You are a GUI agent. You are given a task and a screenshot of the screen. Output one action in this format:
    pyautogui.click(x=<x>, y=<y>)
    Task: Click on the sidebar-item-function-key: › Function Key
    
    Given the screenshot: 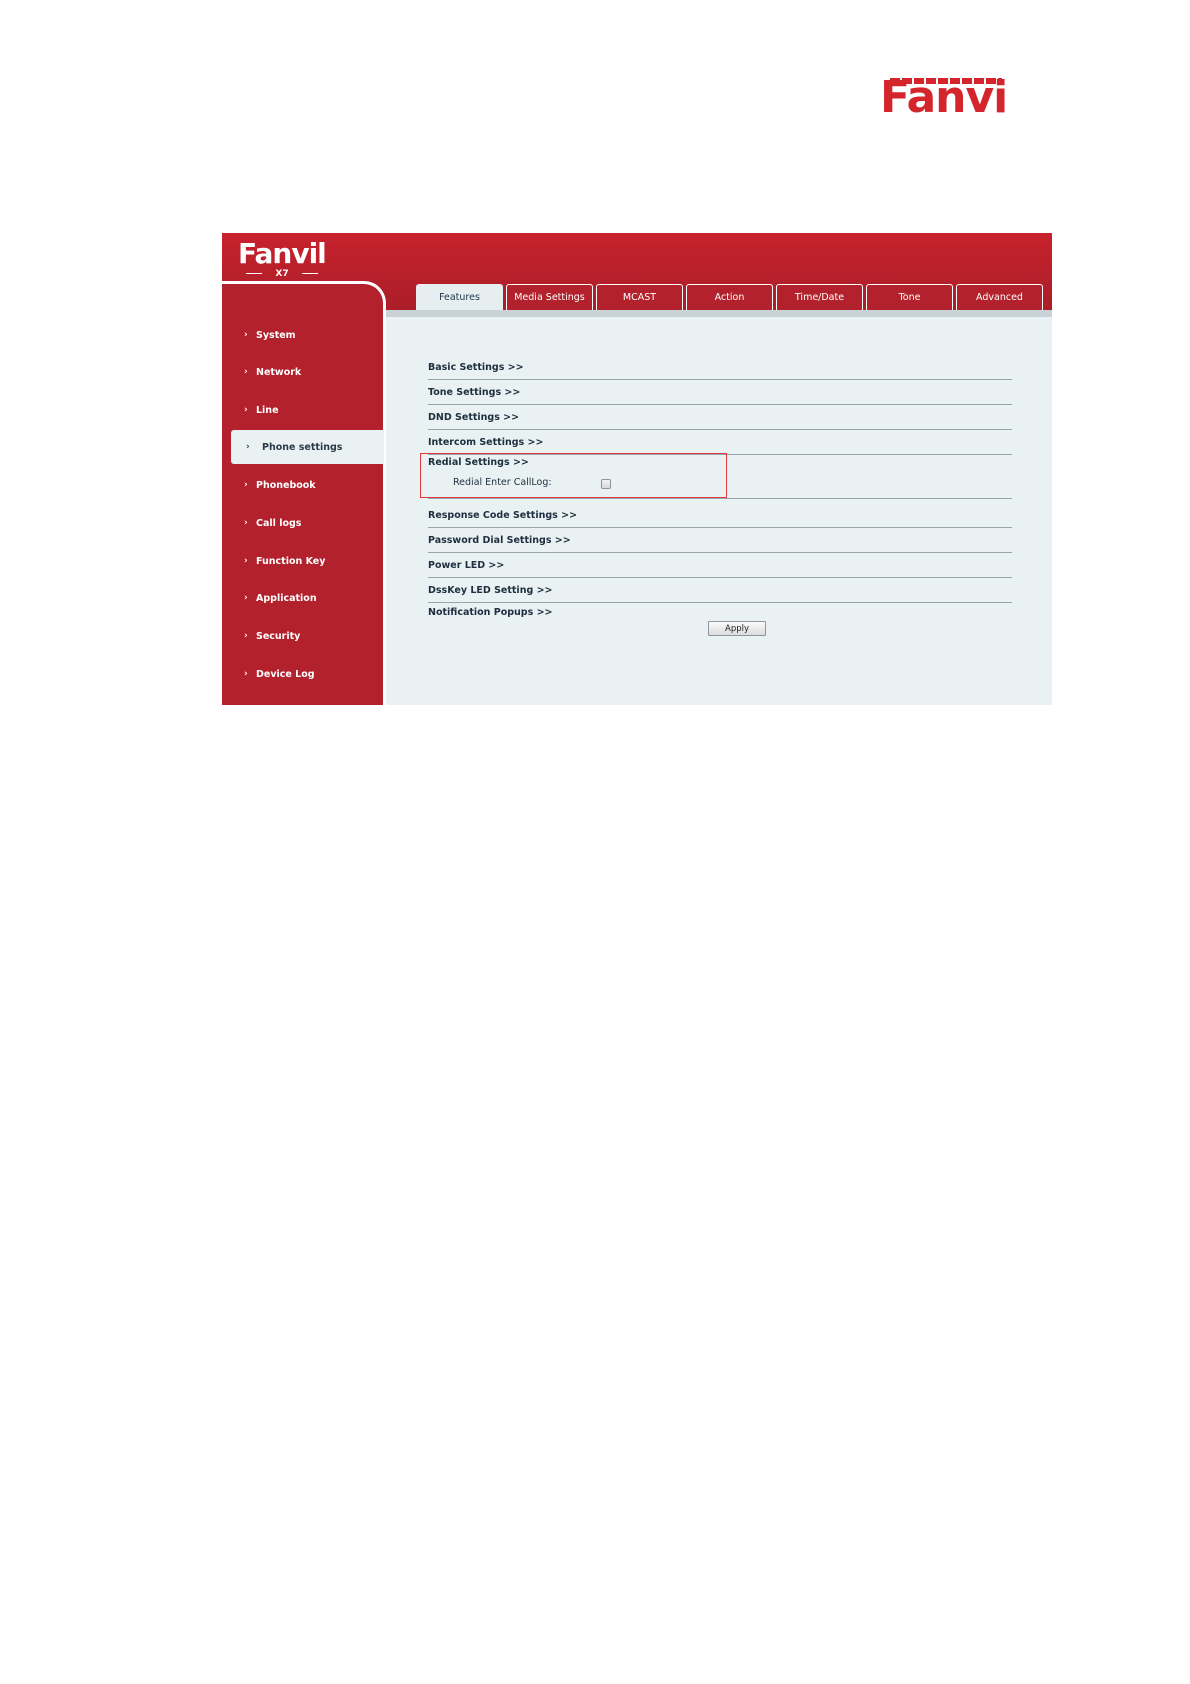 What is the action you would take?
    pyautogui.click(x=302, y=561)
    